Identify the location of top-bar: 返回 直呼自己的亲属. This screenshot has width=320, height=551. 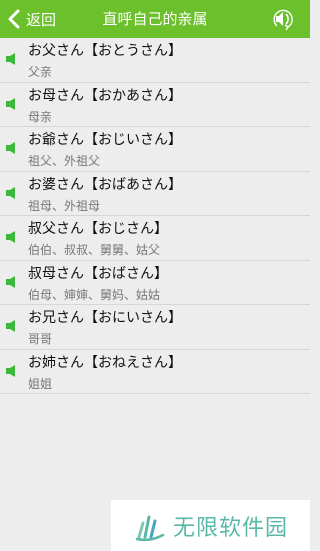
(155, 19).